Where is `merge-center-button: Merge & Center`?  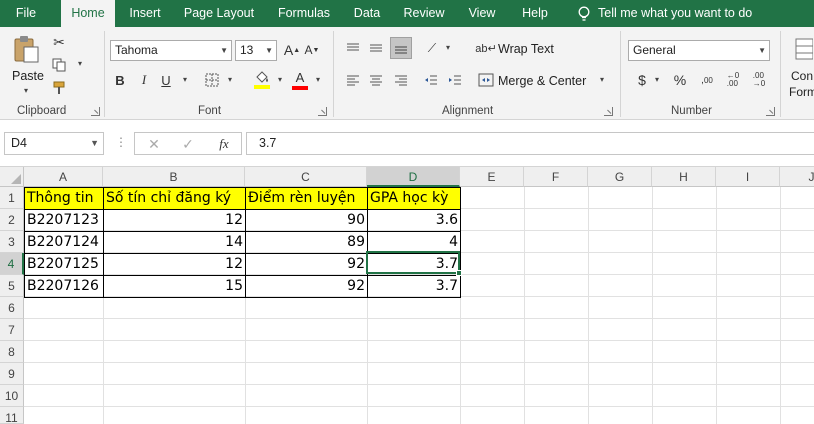
merge-center-button: Merge & Center is located at coordinates (542, 81).